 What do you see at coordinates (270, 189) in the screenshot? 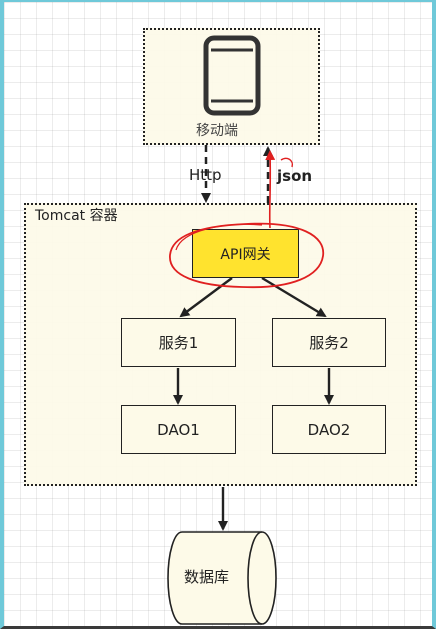
I see `response-annotation-stroke` at bounding box center [270, 189].